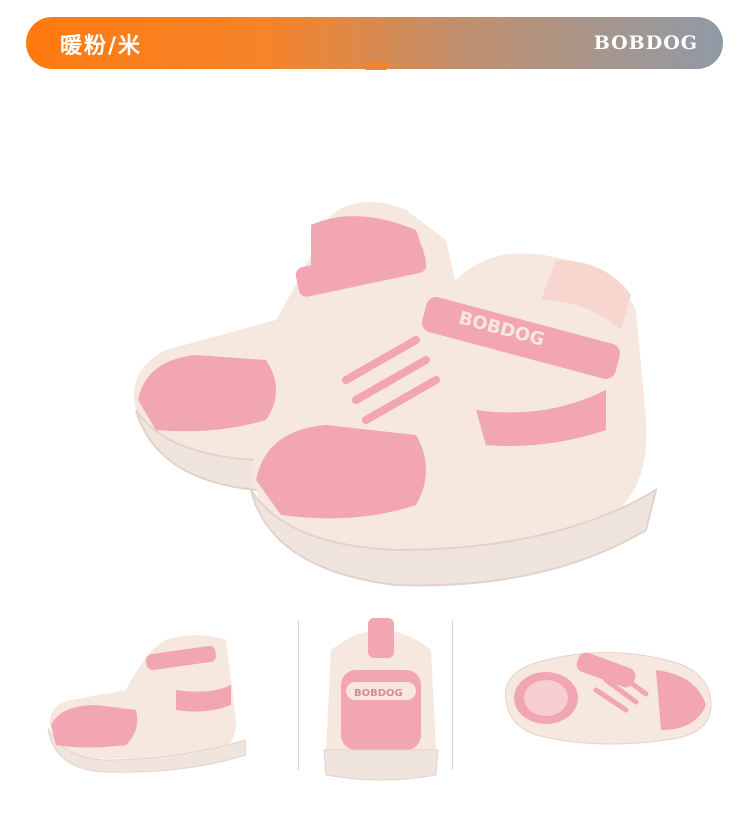  Describe the element at coordinates (147, 704) in the screenshot. I see `side-view-shoe` at that location.